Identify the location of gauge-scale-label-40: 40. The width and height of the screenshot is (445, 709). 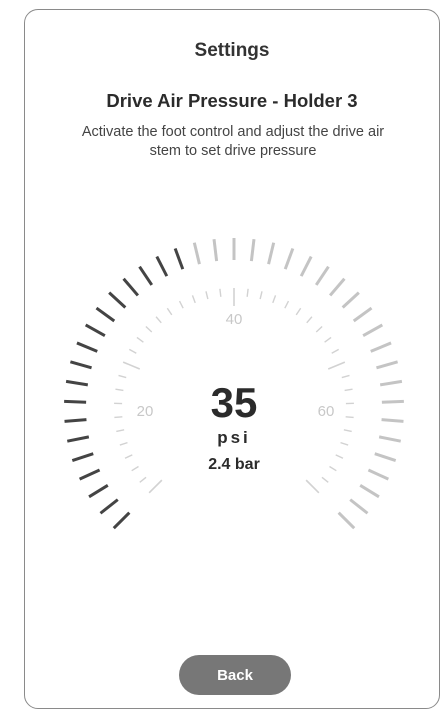
(234, 319).